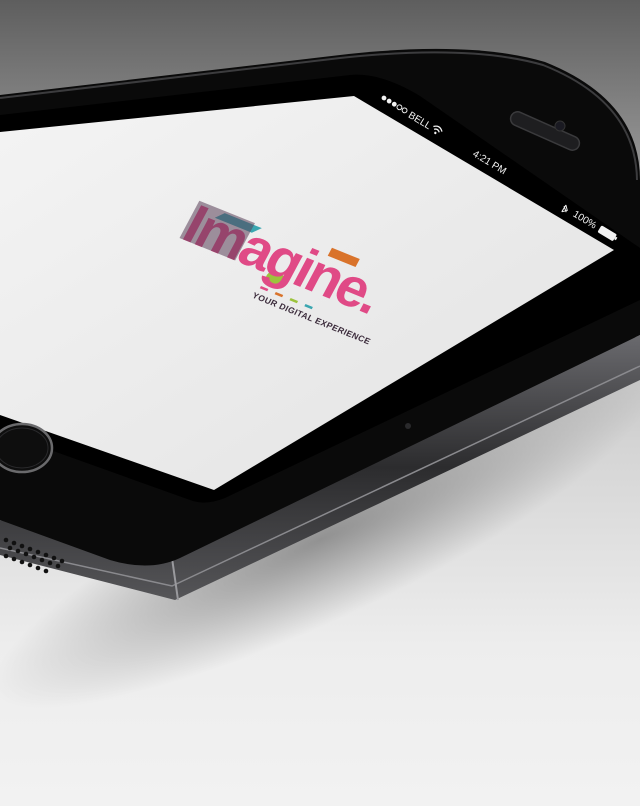 Image resolution: width=640 pixels, height=806 pixels. I want to click on front-camera, so click(560, 126).